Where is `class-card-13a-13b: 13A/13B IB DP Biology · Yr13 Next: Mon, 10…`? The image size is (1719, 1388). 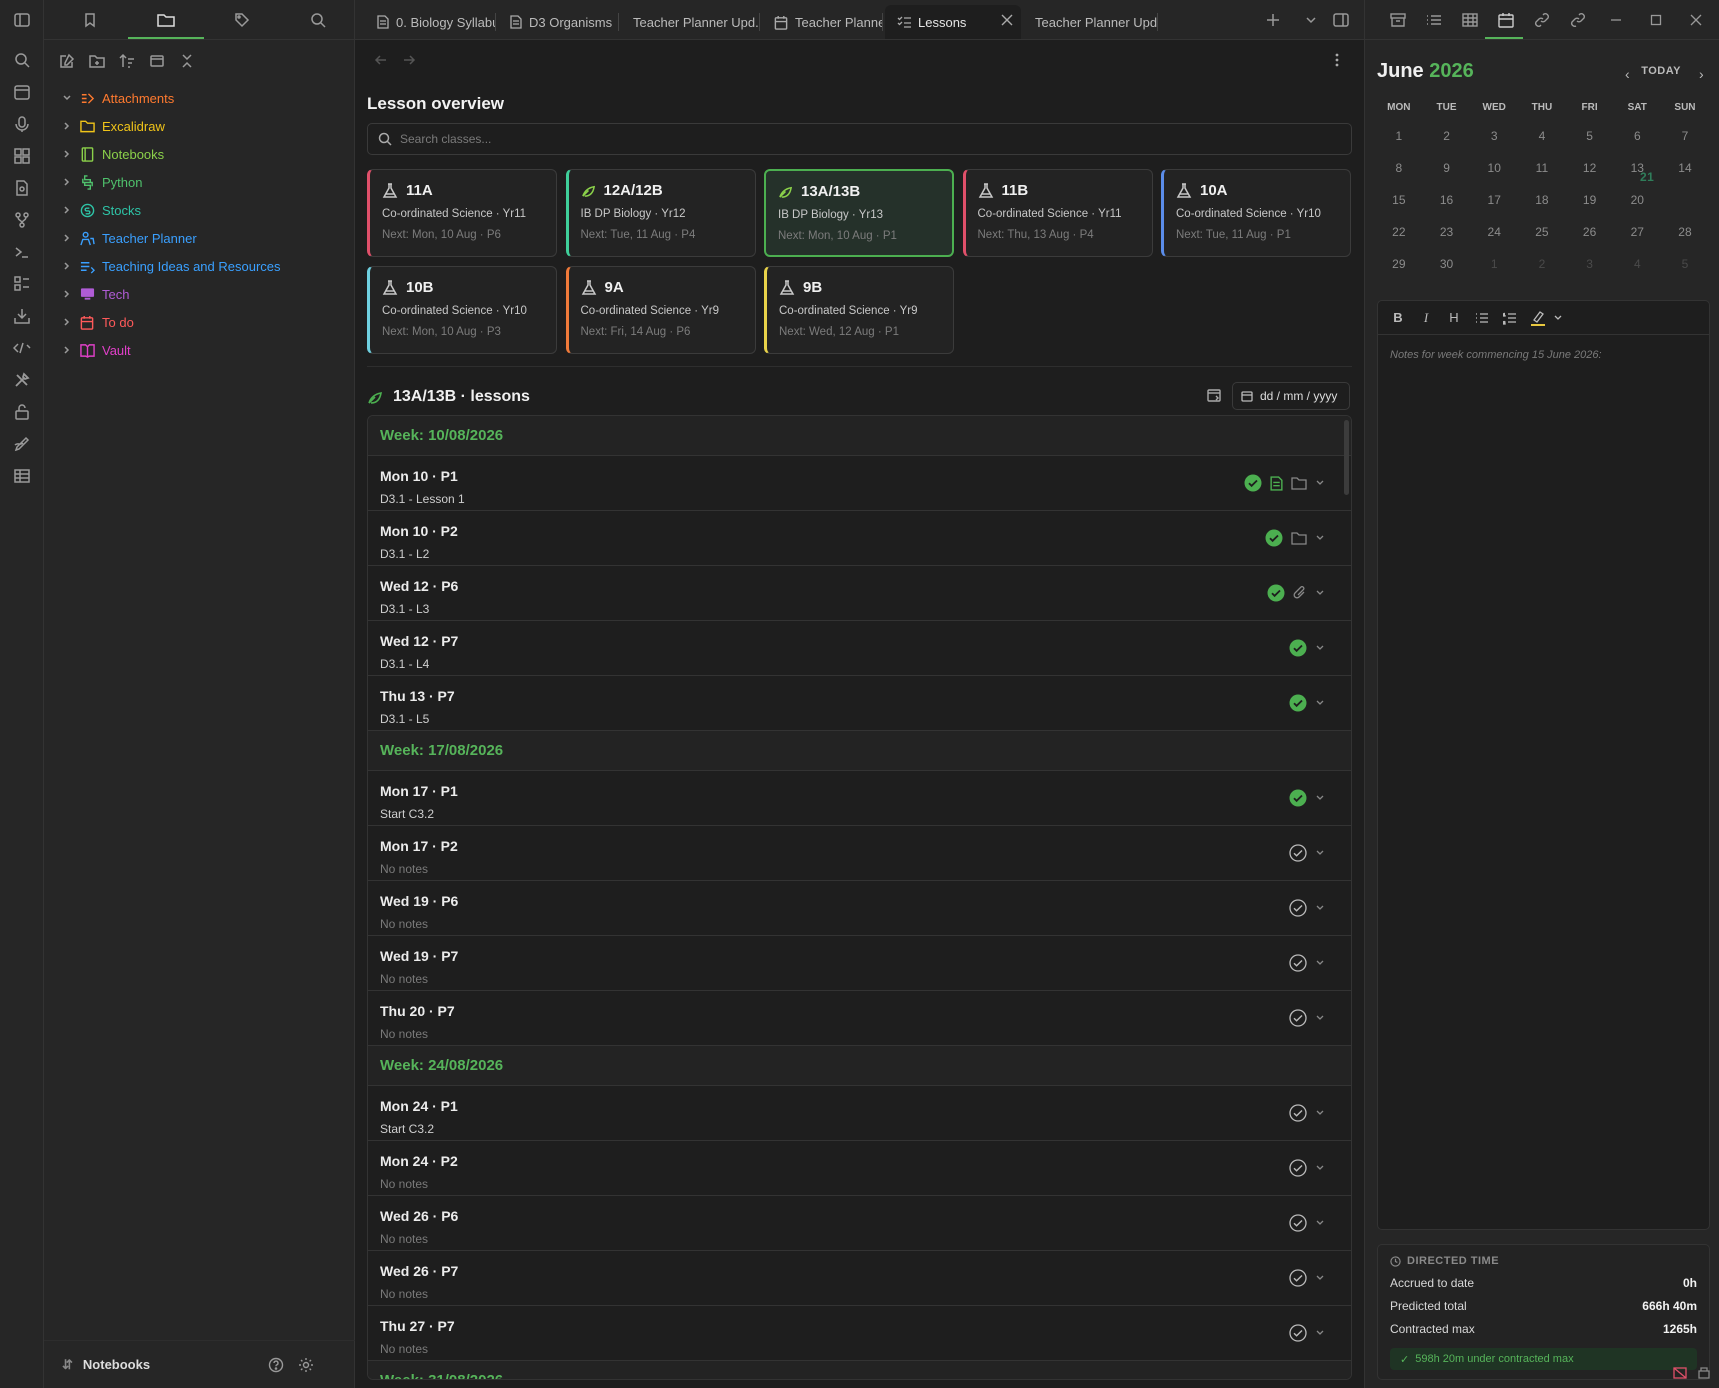
class-card-13a-13b: 13A/13B IB DP Biology · Yr13 Next: Mon, 10… is located at coordinates (859, 213).